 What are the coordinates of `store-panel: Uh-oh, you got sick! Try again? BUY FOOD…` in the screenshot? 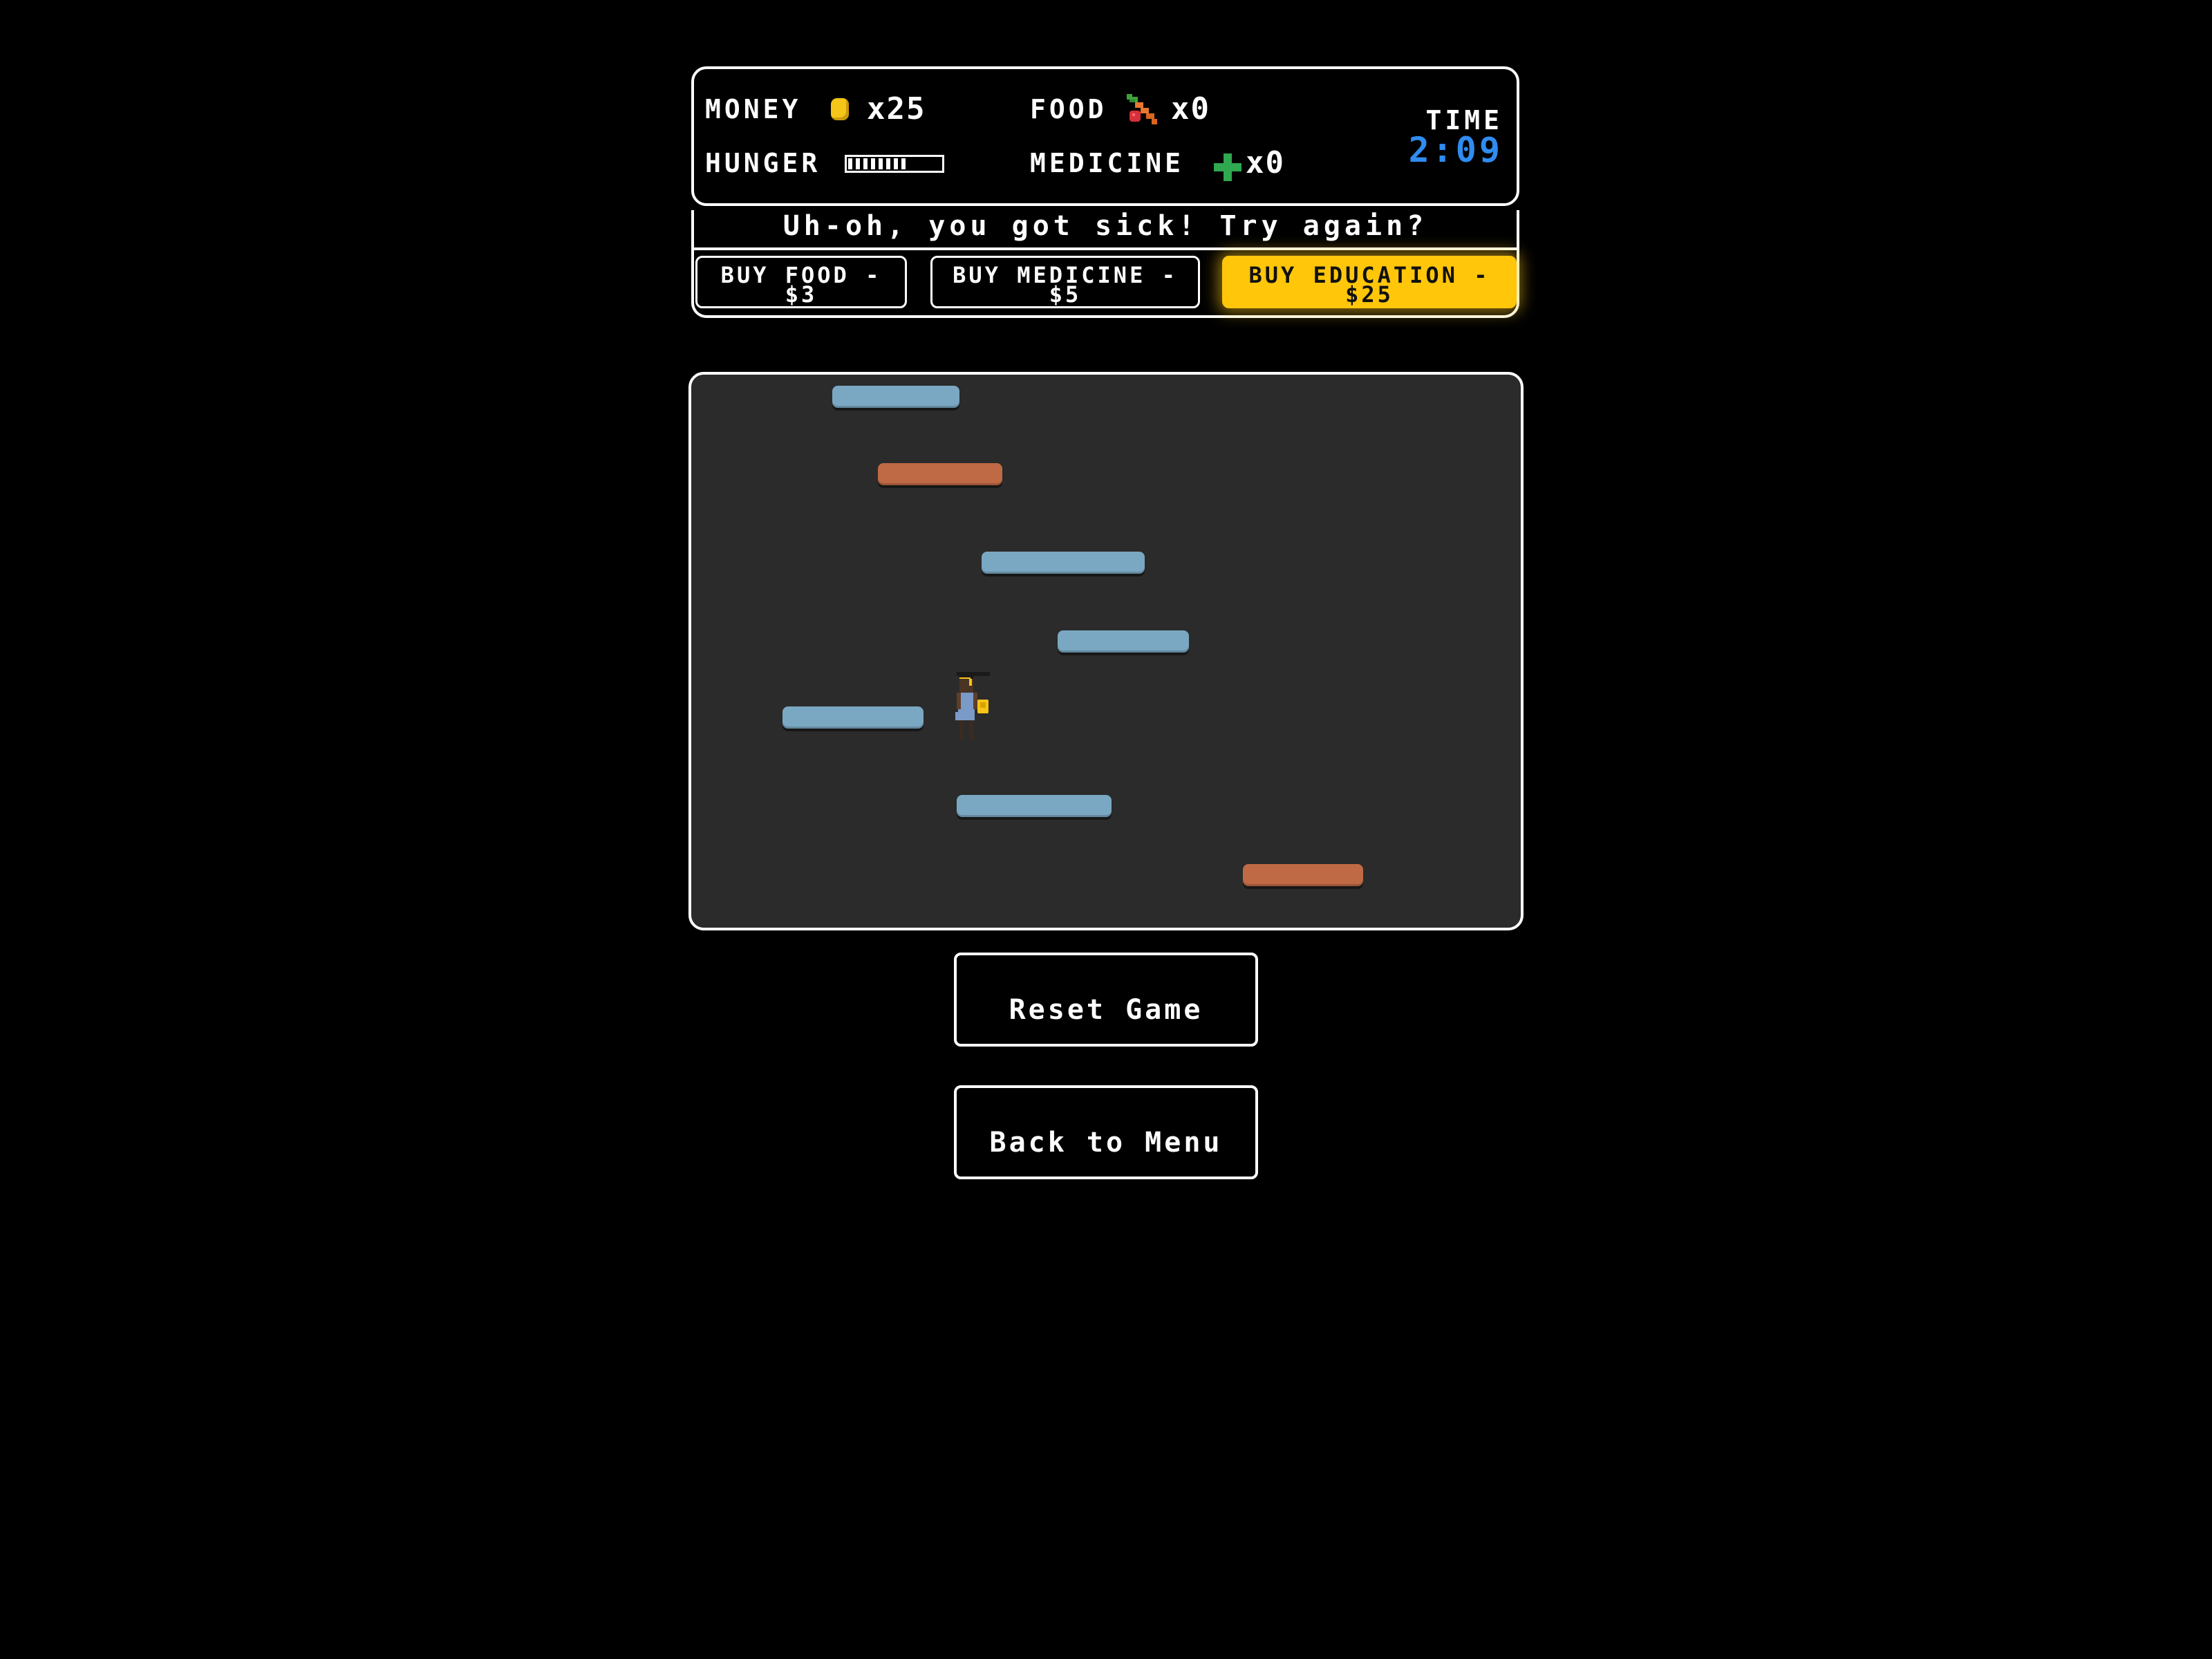 It's located at (1105, 264).